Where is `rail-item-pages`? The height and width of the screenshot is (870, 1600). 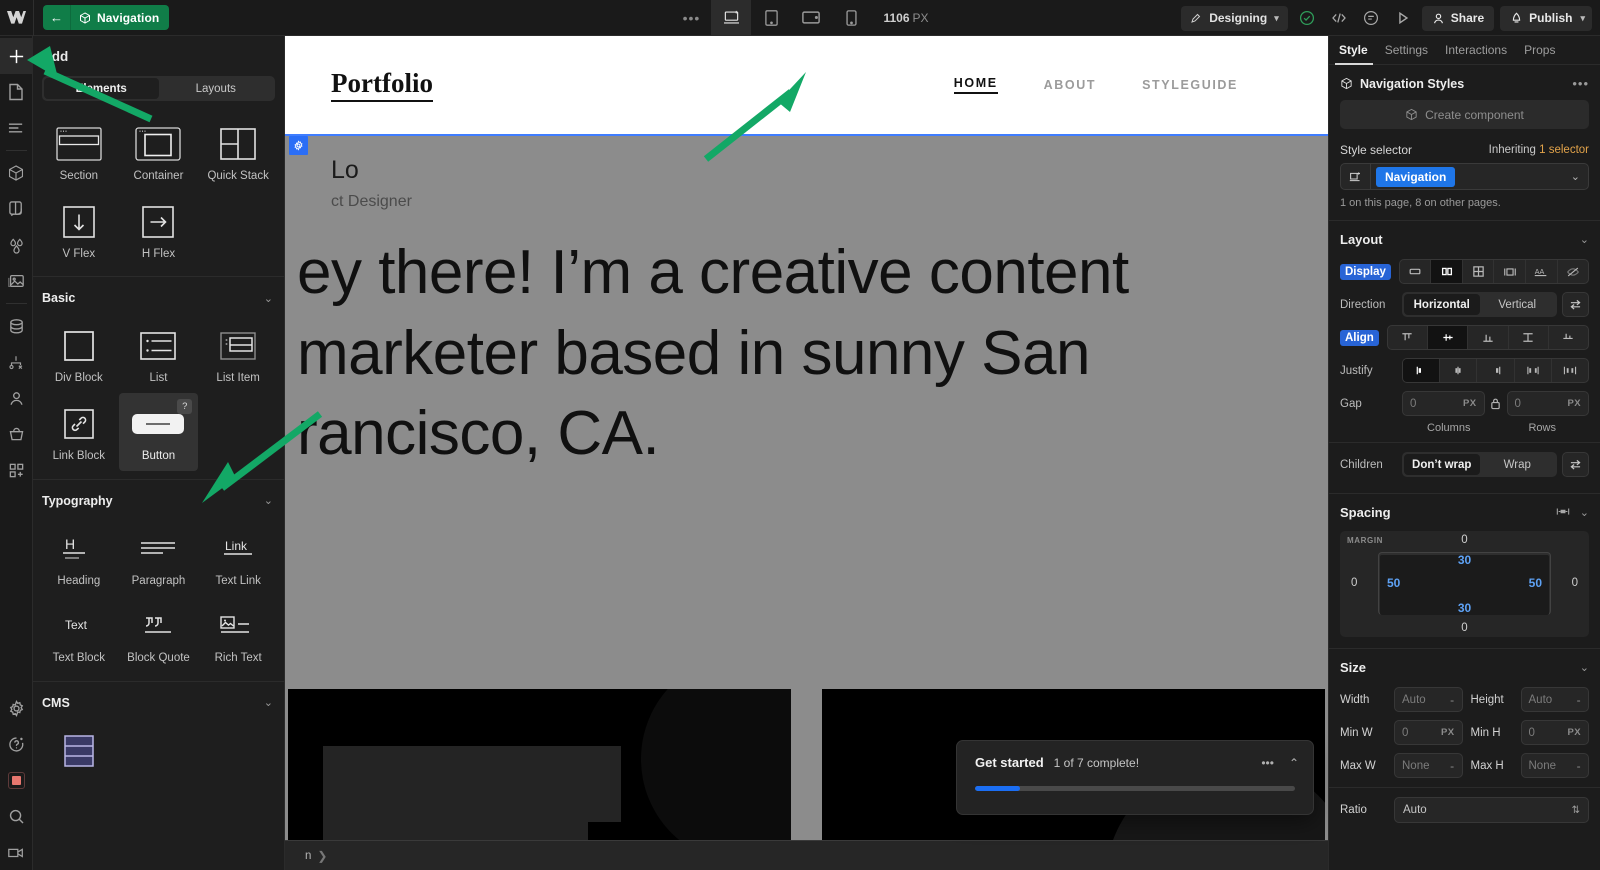 rail-item-pages is located at coordinates (16, 92).